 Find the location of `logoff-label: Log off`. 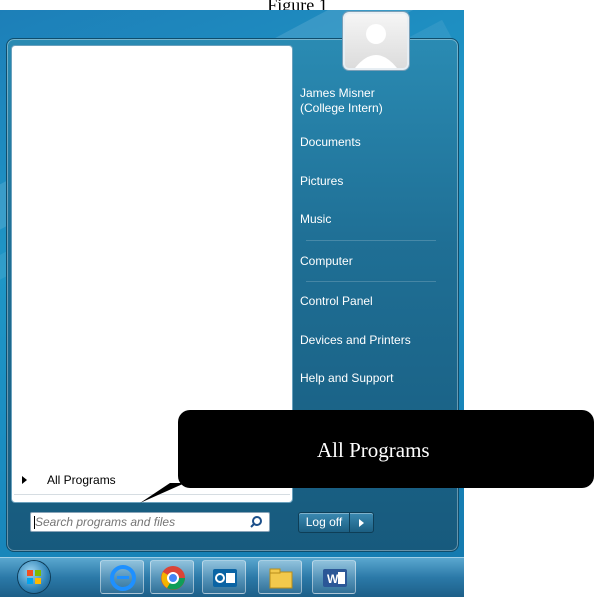

logoff-label: Log off is located at coordinates (324, 522).